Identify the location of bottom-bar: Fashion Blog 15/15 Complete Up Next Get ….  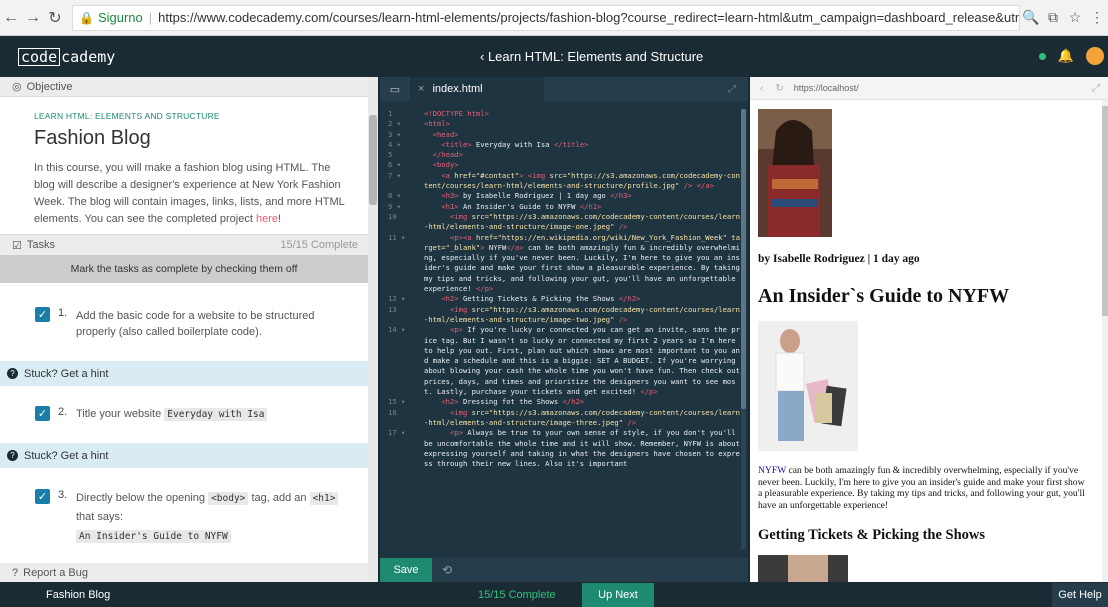
(554, 595).